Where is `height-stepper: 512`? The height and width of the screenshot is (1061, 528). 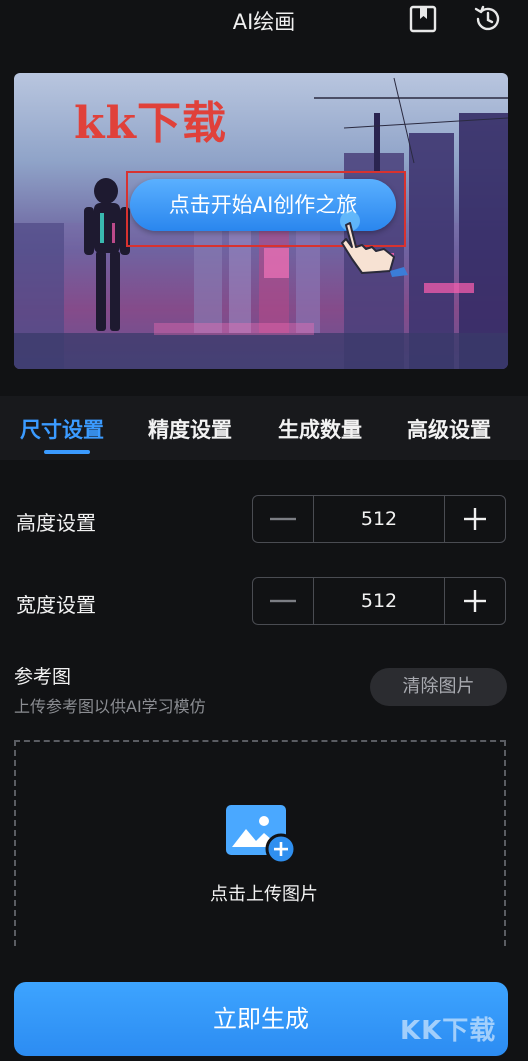 height-stepper: 512 is located at coordinates (379, 519).